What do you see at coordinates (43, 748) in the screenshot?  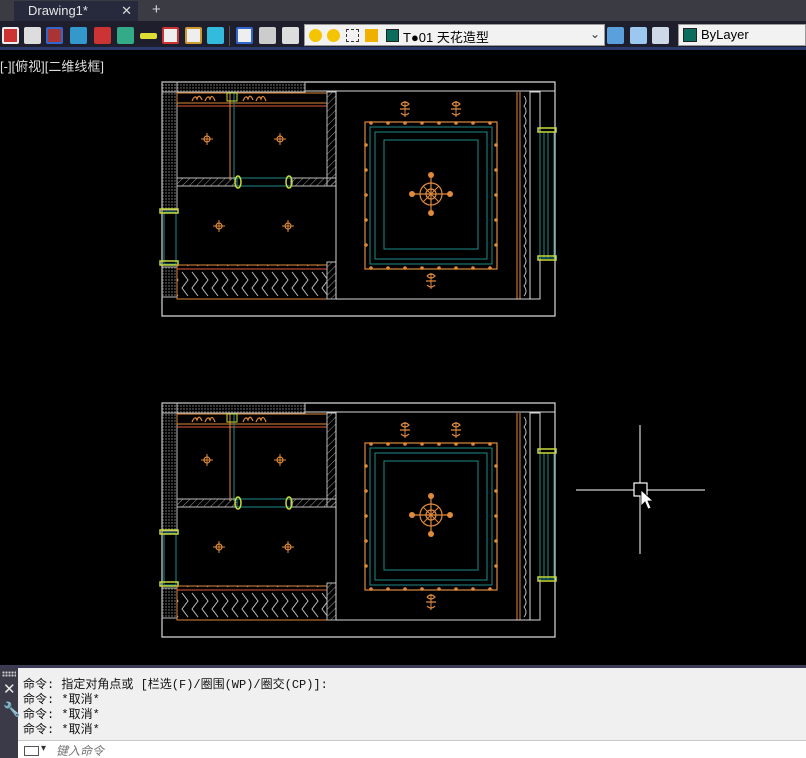 I see `chevron-down-icon: ▾` at bounding box center [43, 748].